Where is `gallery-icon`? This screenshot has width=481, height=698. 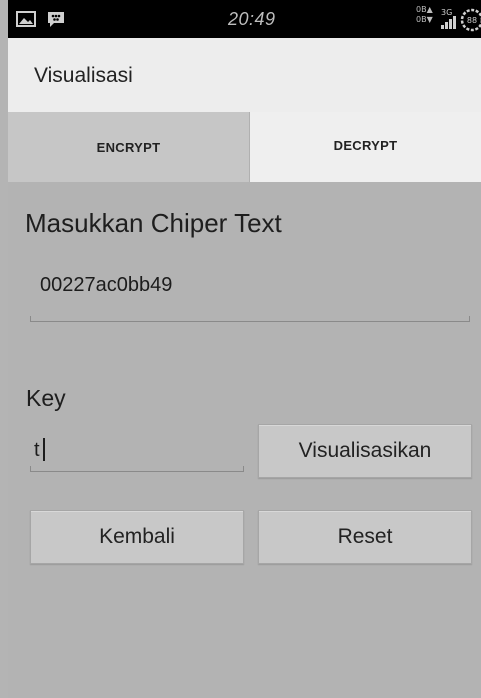
gallery-icon is located at coordinates (26, 19).